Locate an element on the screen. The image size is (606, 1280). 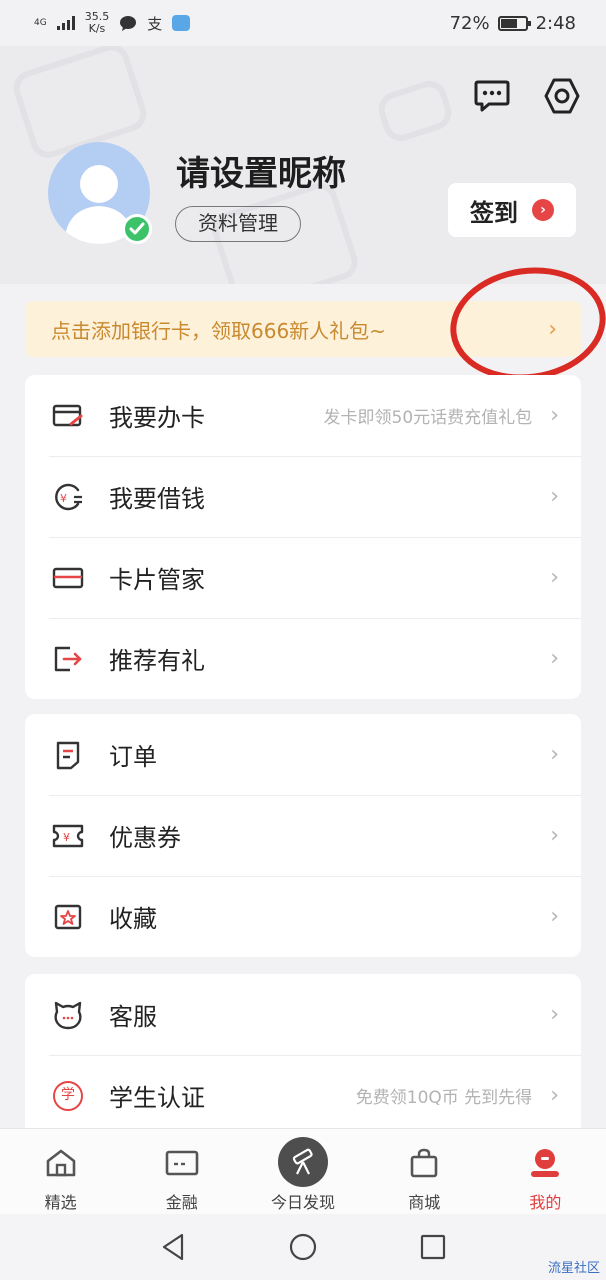
student-icon: 学 is located at coordinates (68, 1096).